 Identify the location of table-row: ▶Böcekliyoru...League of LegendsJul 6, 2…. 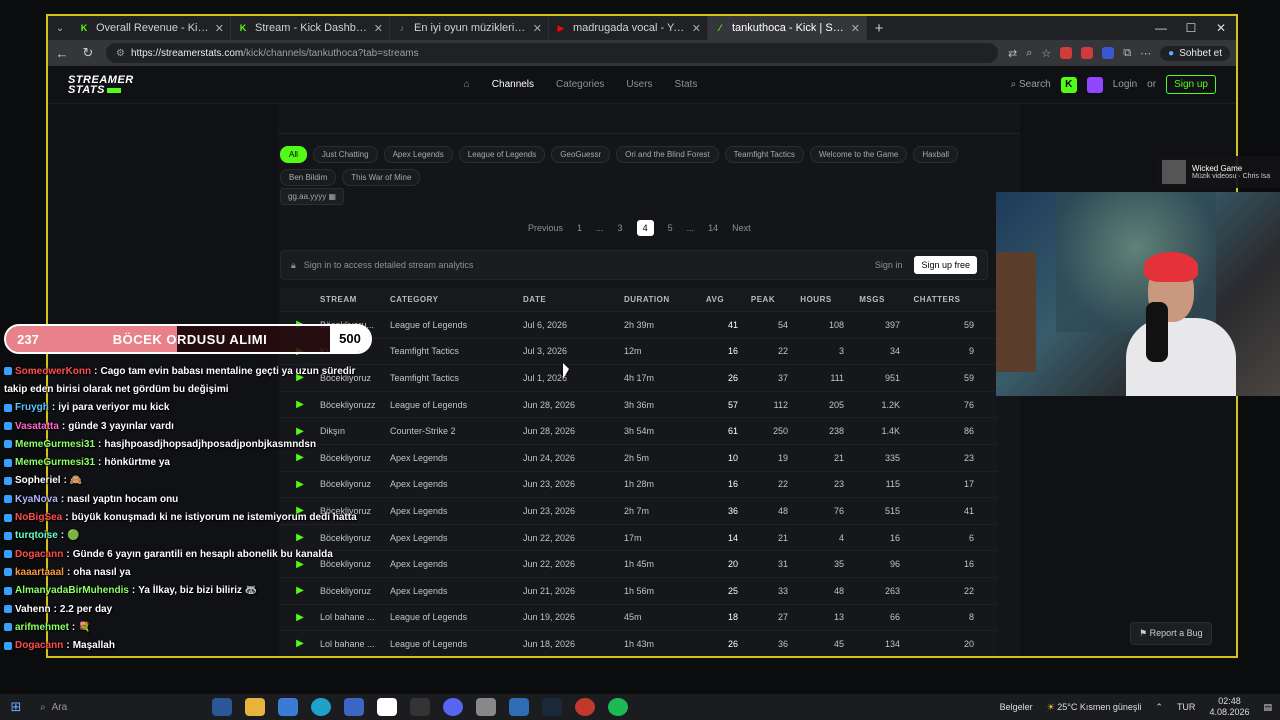
(639, 325).